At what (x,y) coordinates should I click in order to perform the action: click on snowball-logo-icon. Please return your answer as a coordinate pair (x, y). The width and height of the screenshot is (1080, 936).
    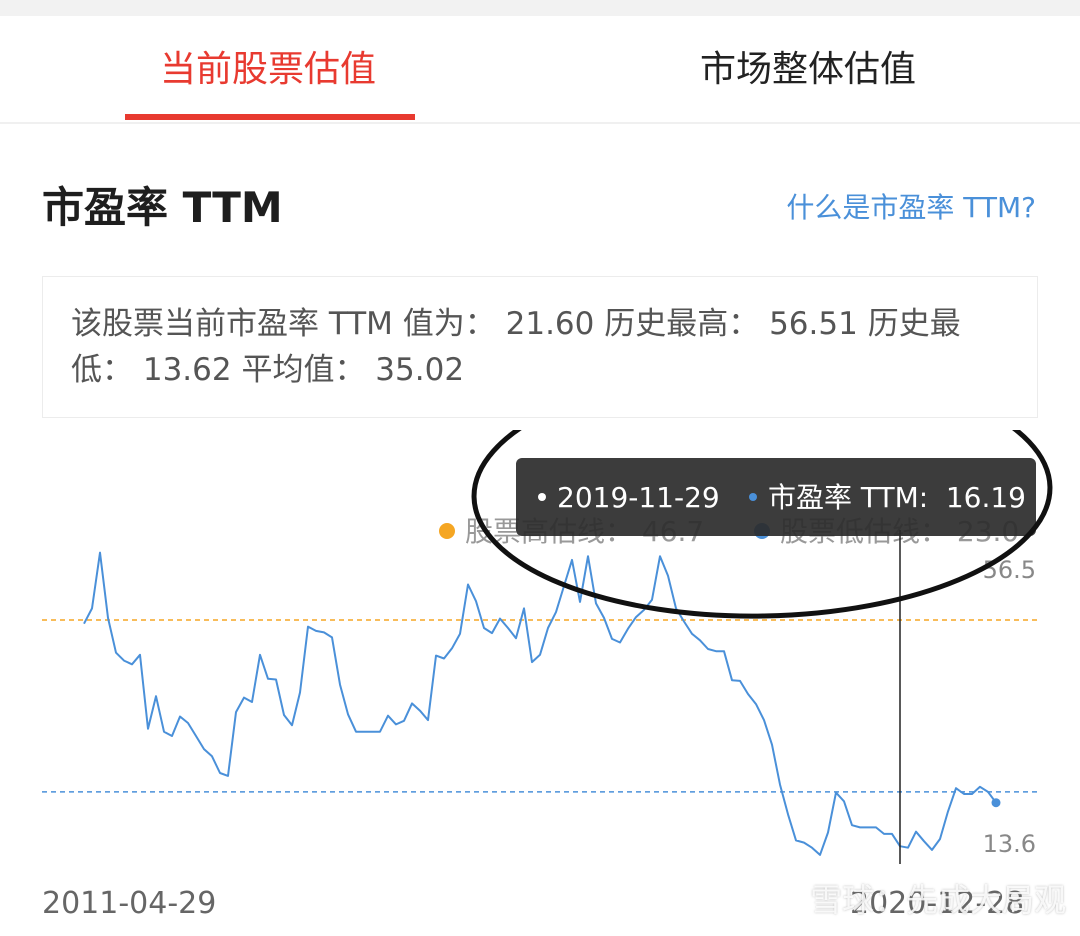
    Looking at the image, I should click on (780, 902).